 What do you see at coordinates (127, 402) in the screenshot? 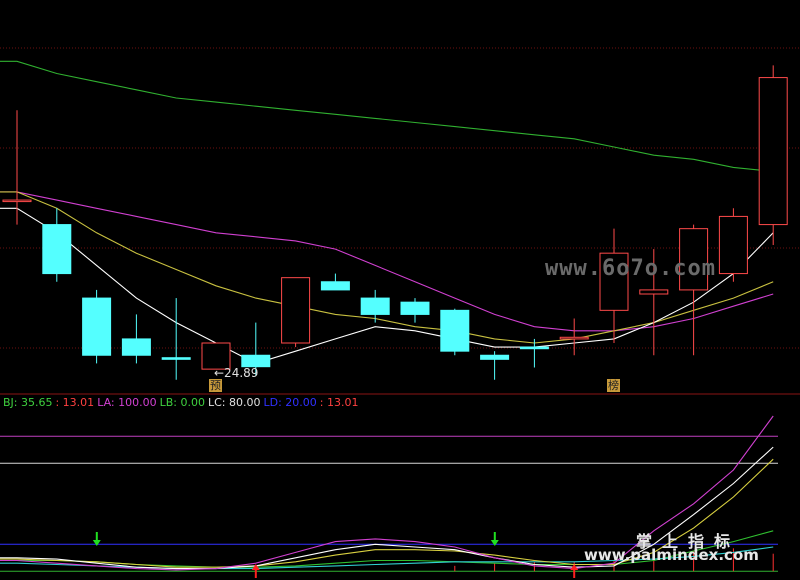
I see `legend-item: LA: 100.00` at bounding box center [127, 402].